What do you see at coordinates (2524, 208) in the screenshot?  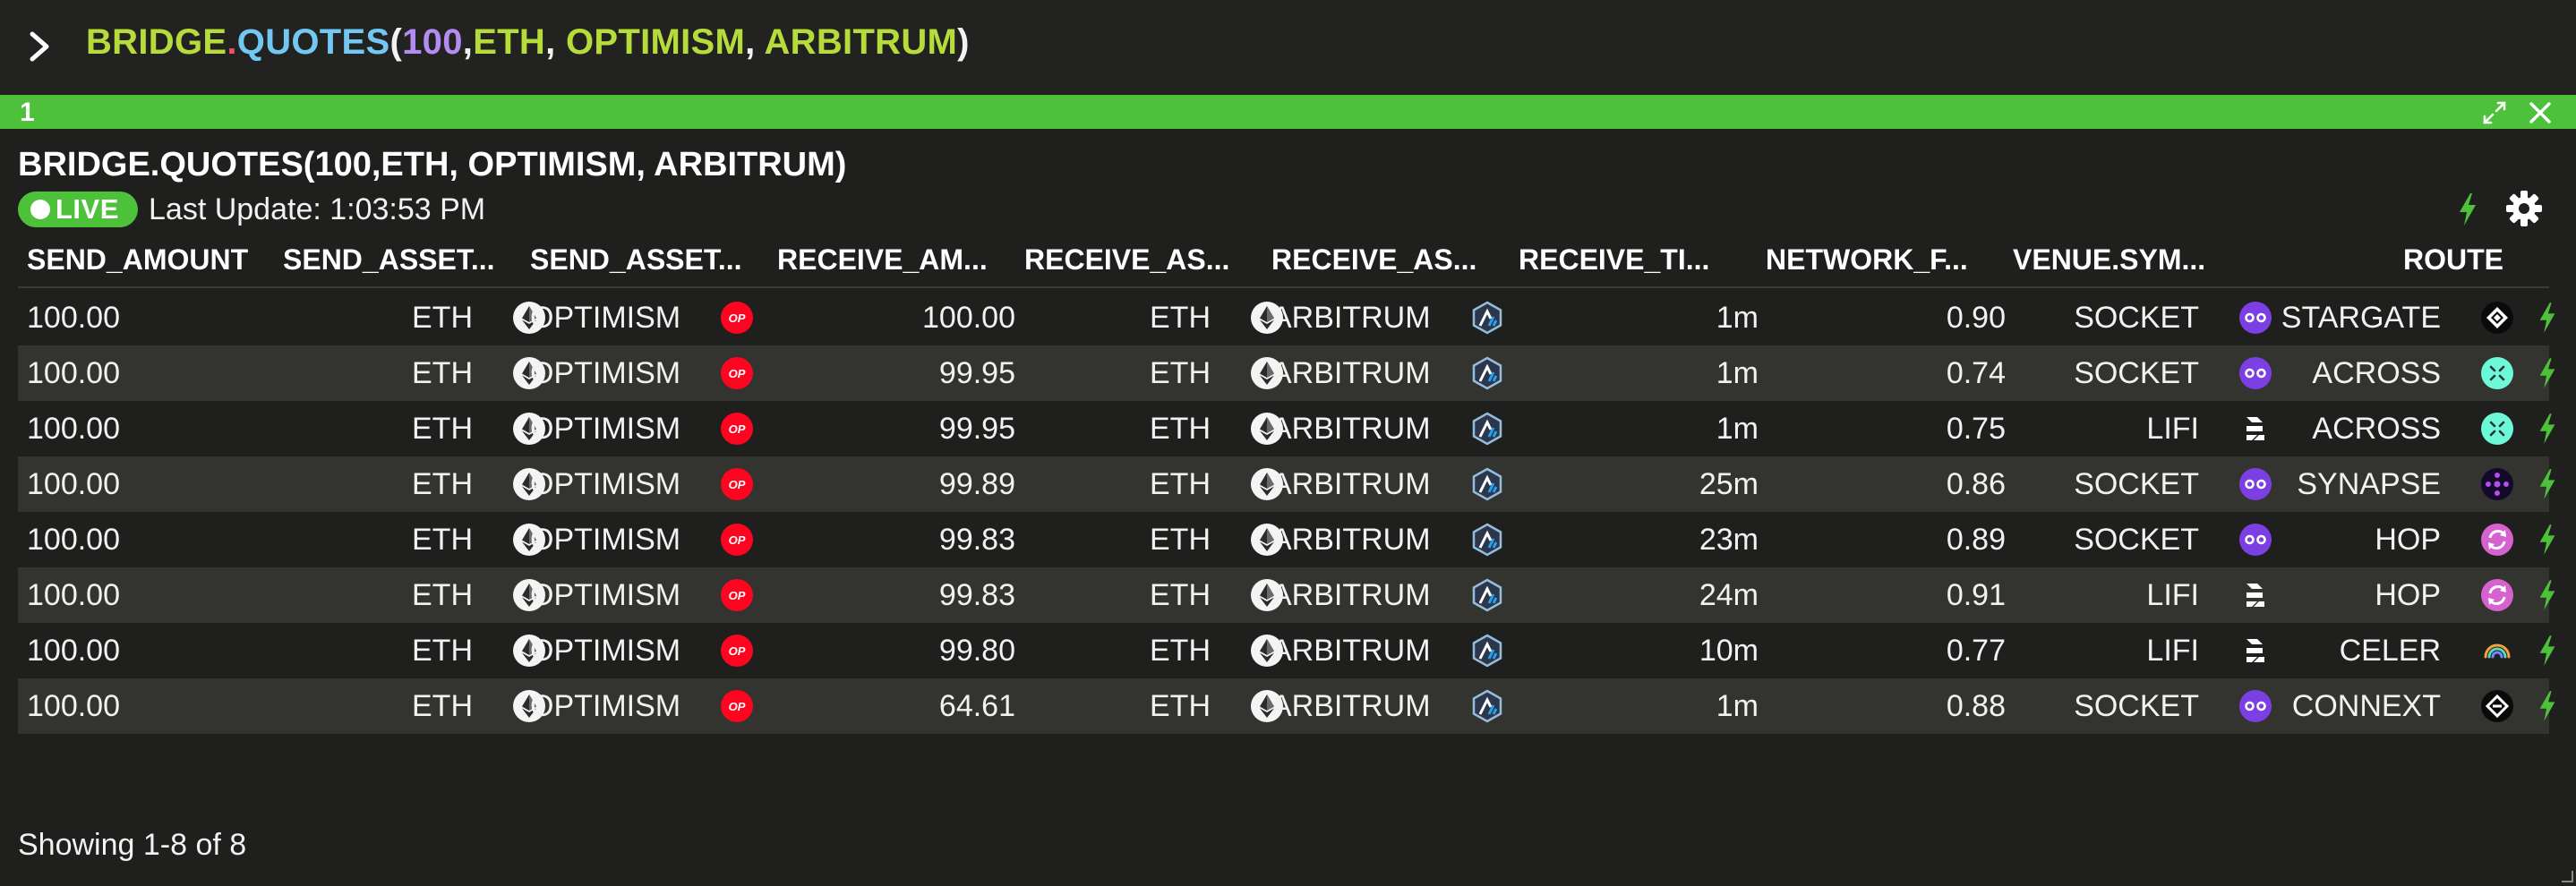 I see `gear-icon` at bounding box center [2524, 208].